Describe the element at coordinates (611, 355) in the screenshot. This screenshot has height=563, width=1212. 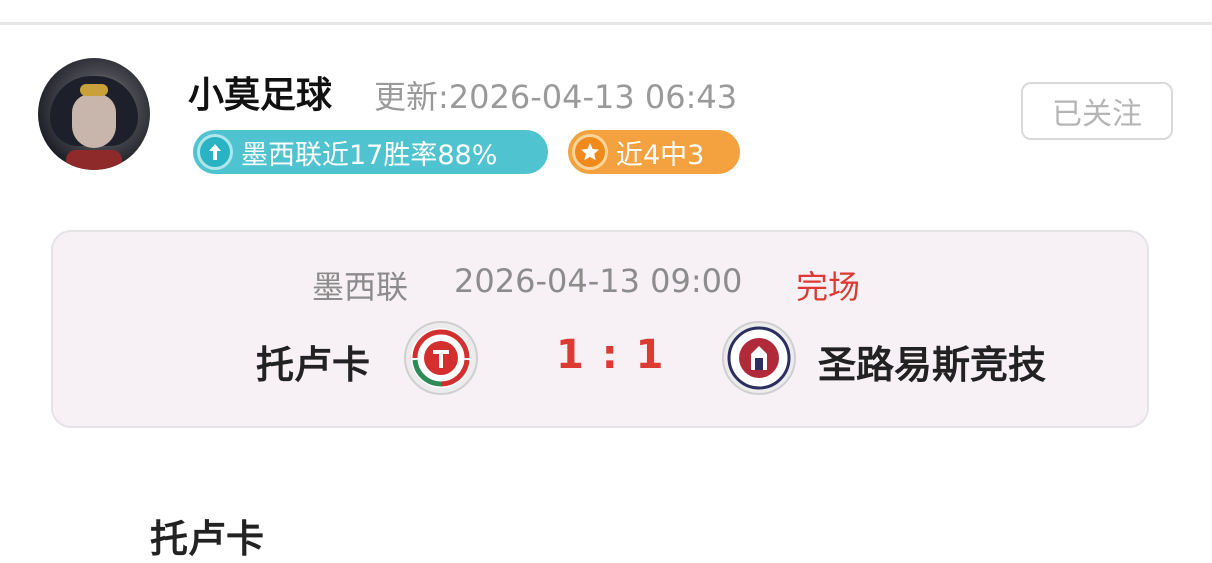
I see `score: 1` at that location.